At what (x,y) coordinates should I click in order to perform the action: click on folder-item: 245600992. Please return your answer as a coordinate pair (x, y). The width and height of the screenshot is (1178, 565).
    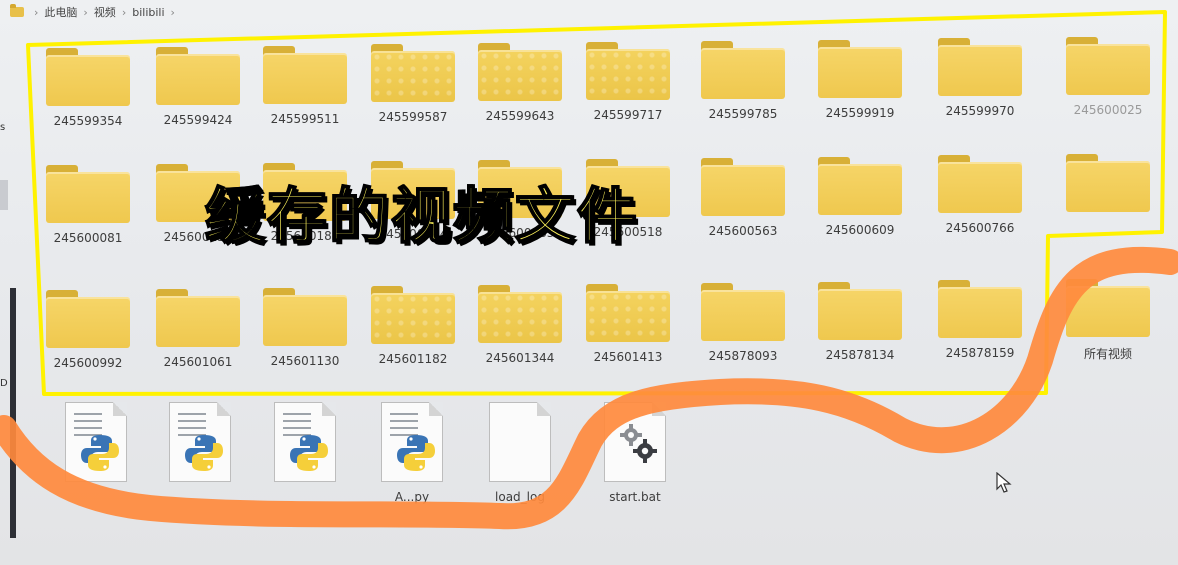
    Looking at the image, I should click on (88, 330).